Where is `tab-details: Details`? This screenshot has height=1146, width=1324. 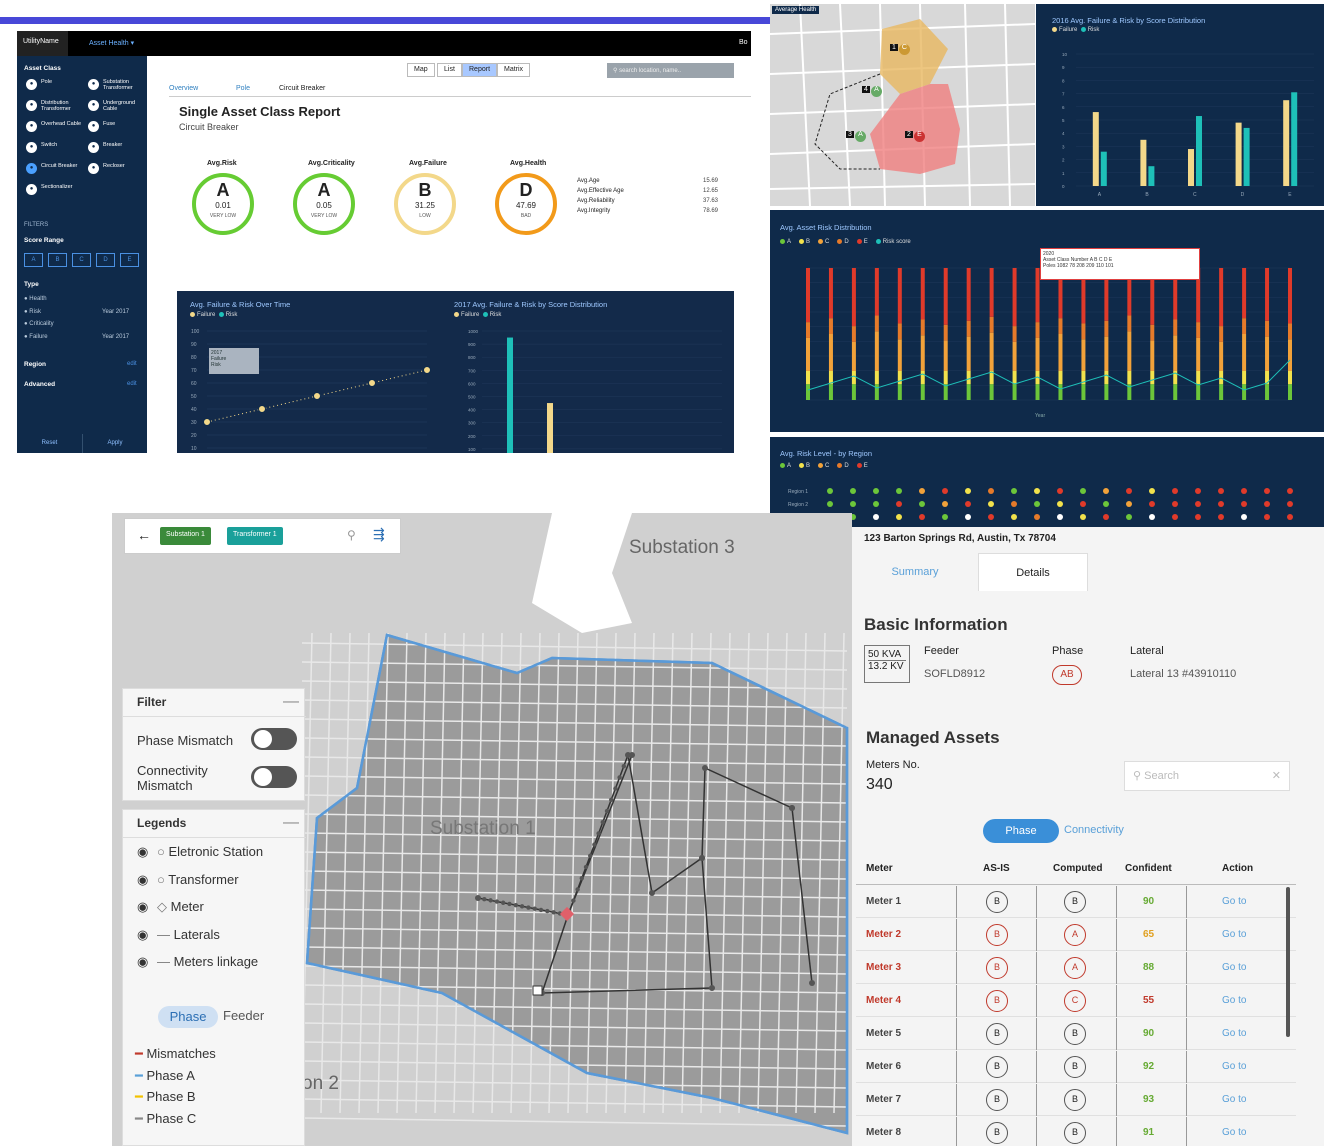 tab-details: Details is located at coordinates (1033, 572).